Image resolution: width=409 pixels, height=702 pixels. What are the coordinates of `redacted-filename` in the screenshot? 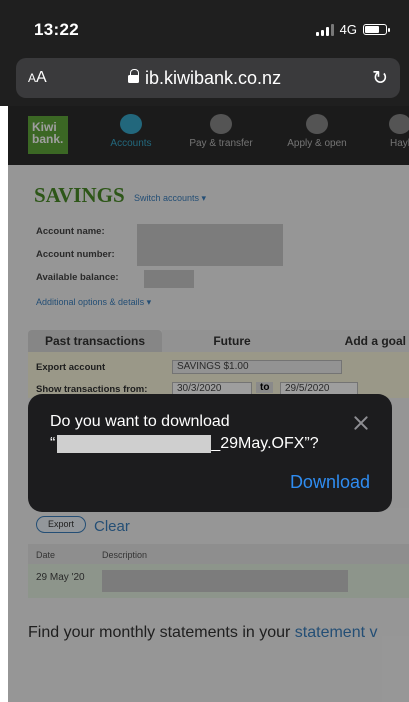 It's located at (134, 444).